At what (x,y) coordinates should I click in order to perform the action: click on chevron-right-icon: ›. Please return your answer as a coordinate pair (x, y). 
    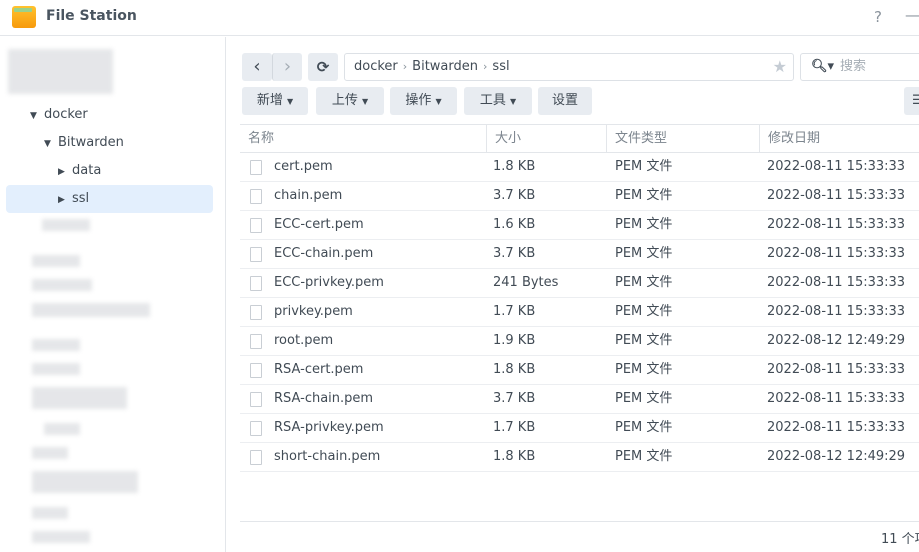
    Looking at the image, I should click on (485, 66).